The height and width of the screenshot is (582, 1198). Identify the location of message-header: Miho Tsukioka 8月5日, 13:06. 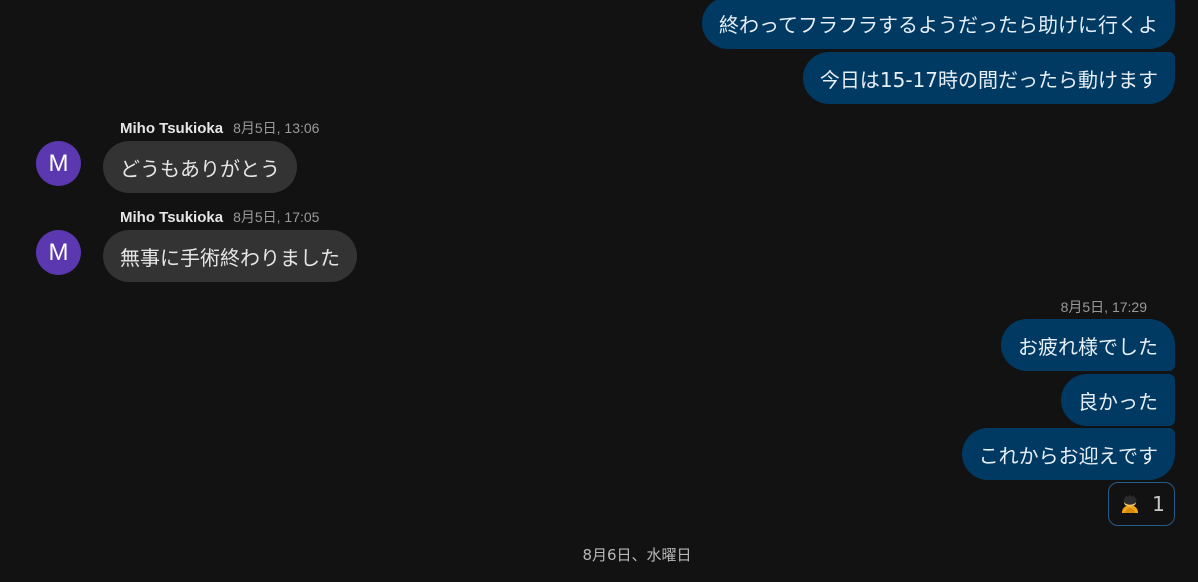
(219, 128).